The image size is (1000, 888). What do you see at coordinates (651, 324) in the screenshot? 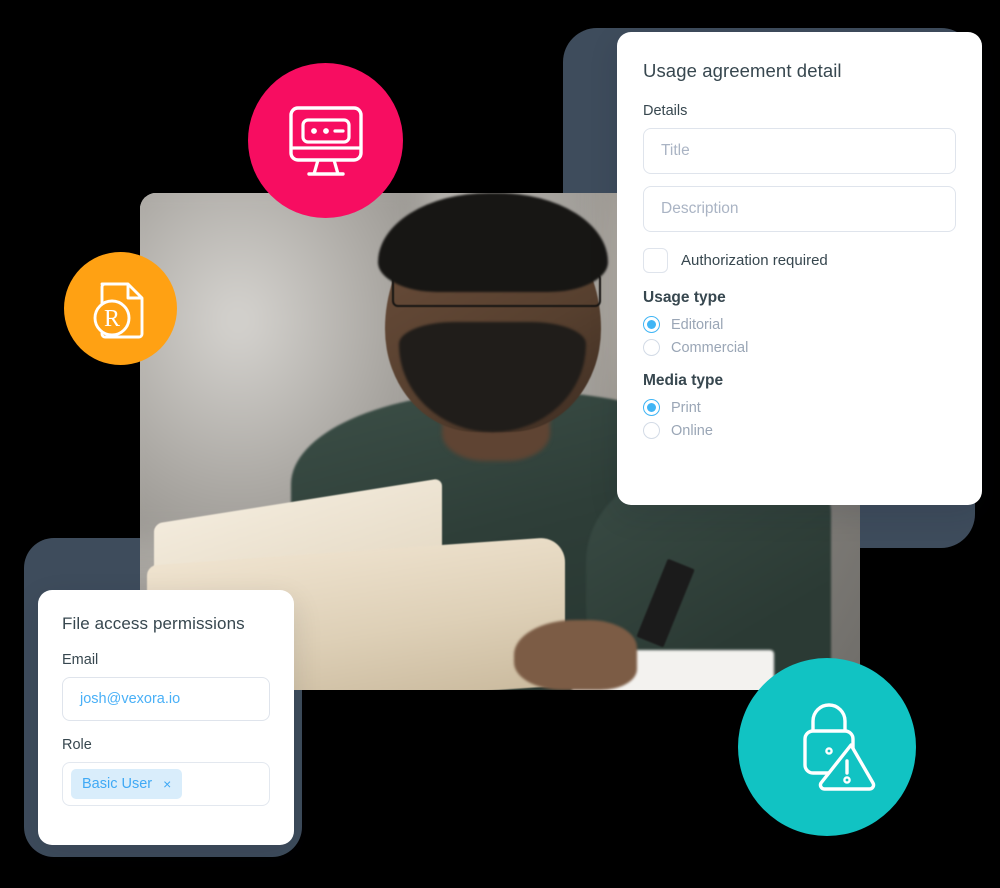
I see `radio-editorial-control` at bounding box center [651, 324].